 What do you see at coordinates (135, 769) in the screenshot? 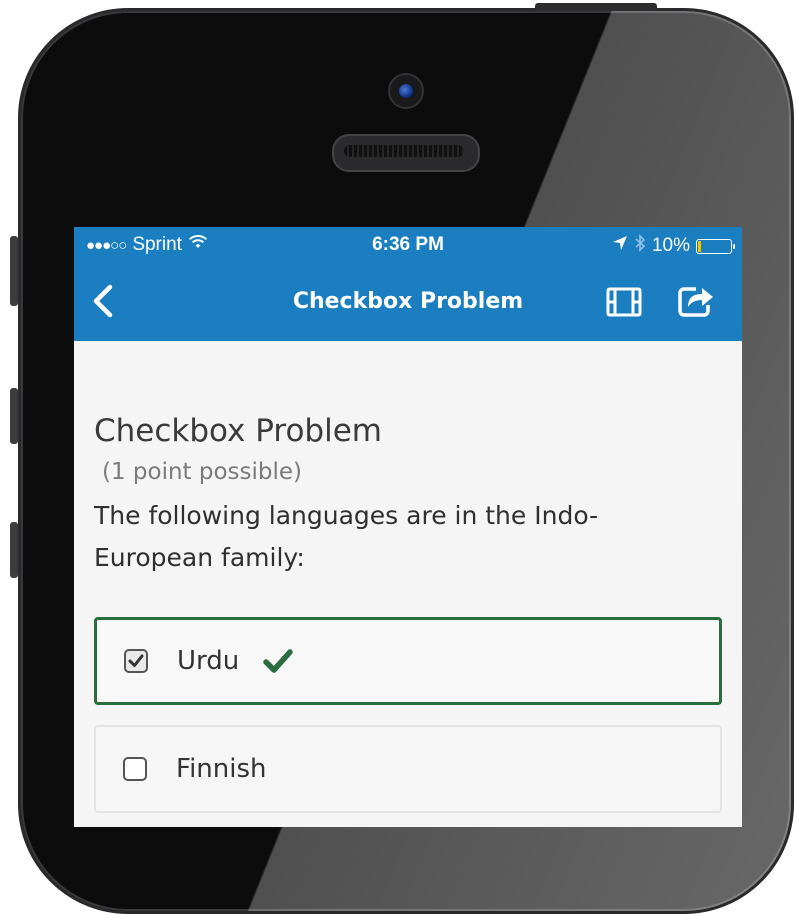
I see `checkbox-unchecked-icon` at bounding box center [135, 769].